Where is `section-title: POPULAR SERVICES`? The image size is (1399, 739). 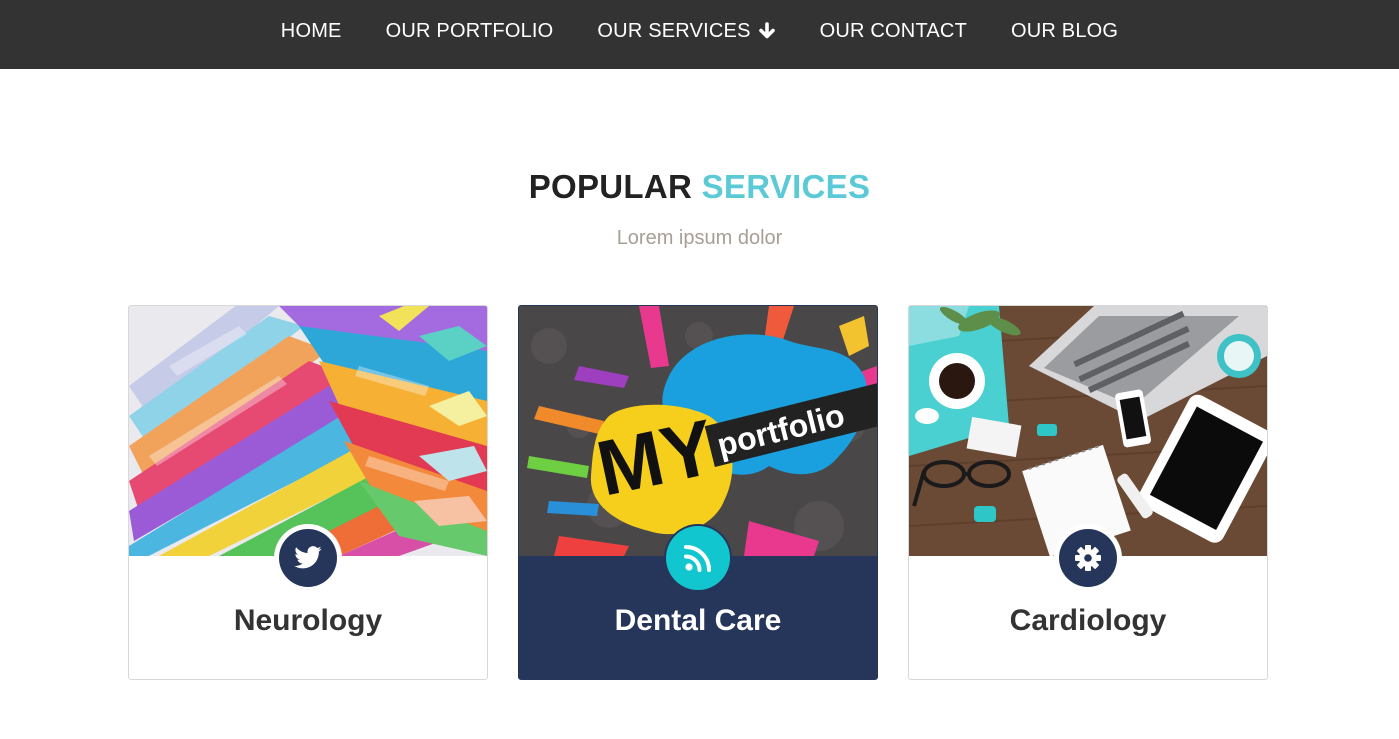 section-title: POPULAR SERVICES is located at coordinates (699, 187).